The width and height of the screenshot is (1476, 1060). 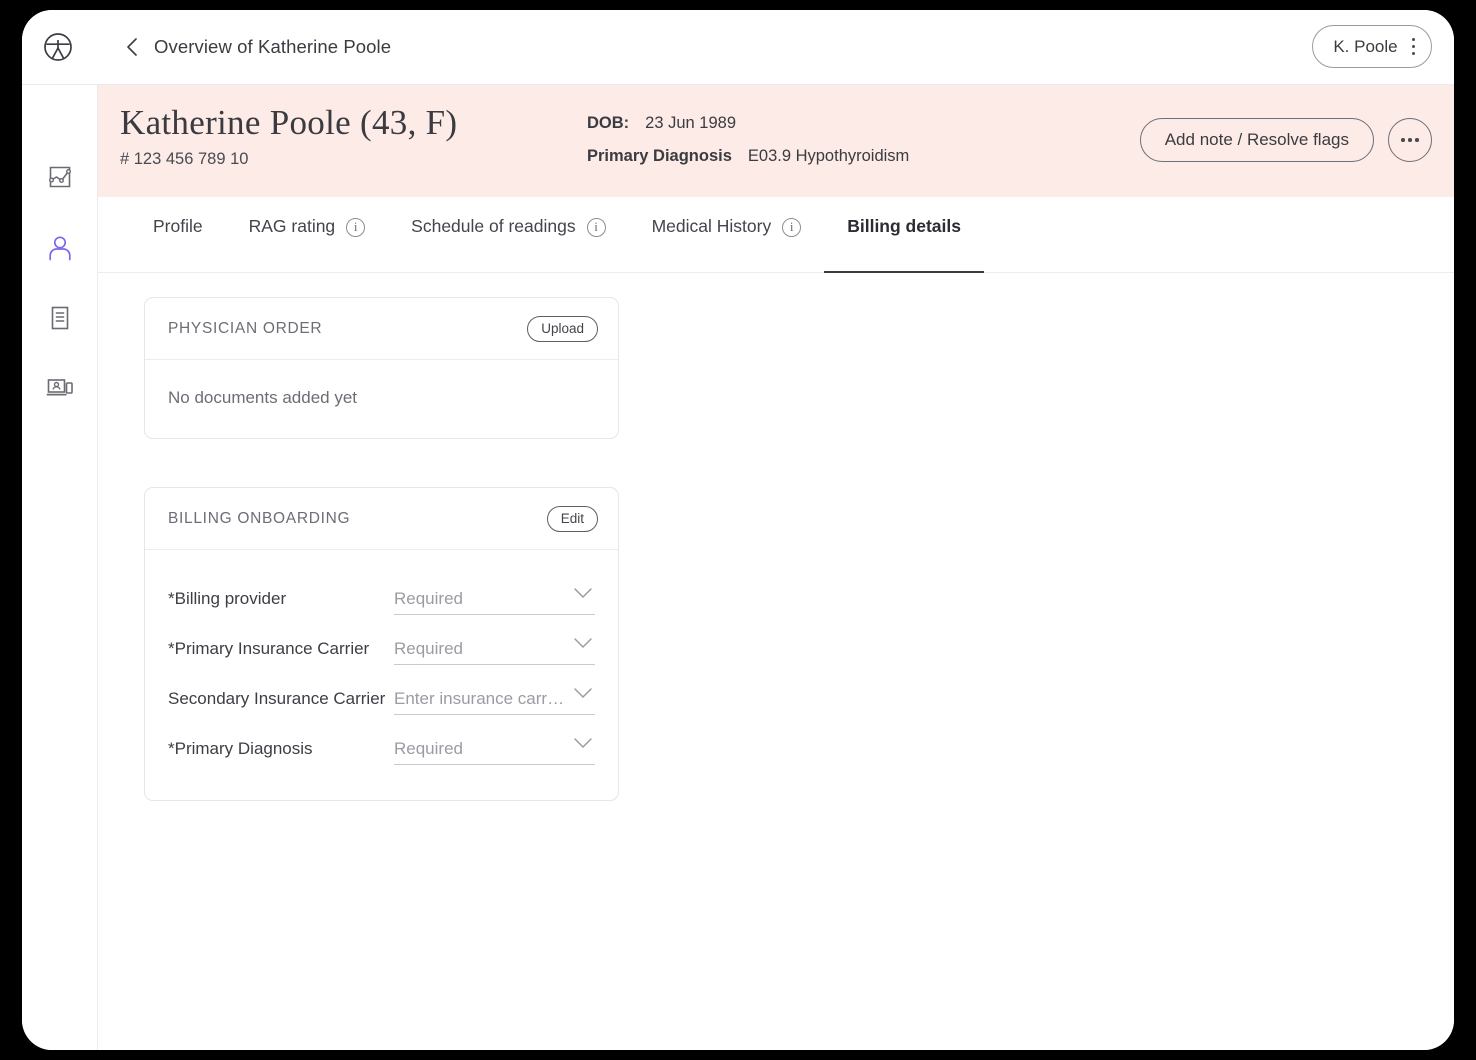 What do you see at coordinates (259, 518) in the screenshot?
I see `billing-onboarding-title: BILLING ONBOARDING` at bounding box center [259, 518].